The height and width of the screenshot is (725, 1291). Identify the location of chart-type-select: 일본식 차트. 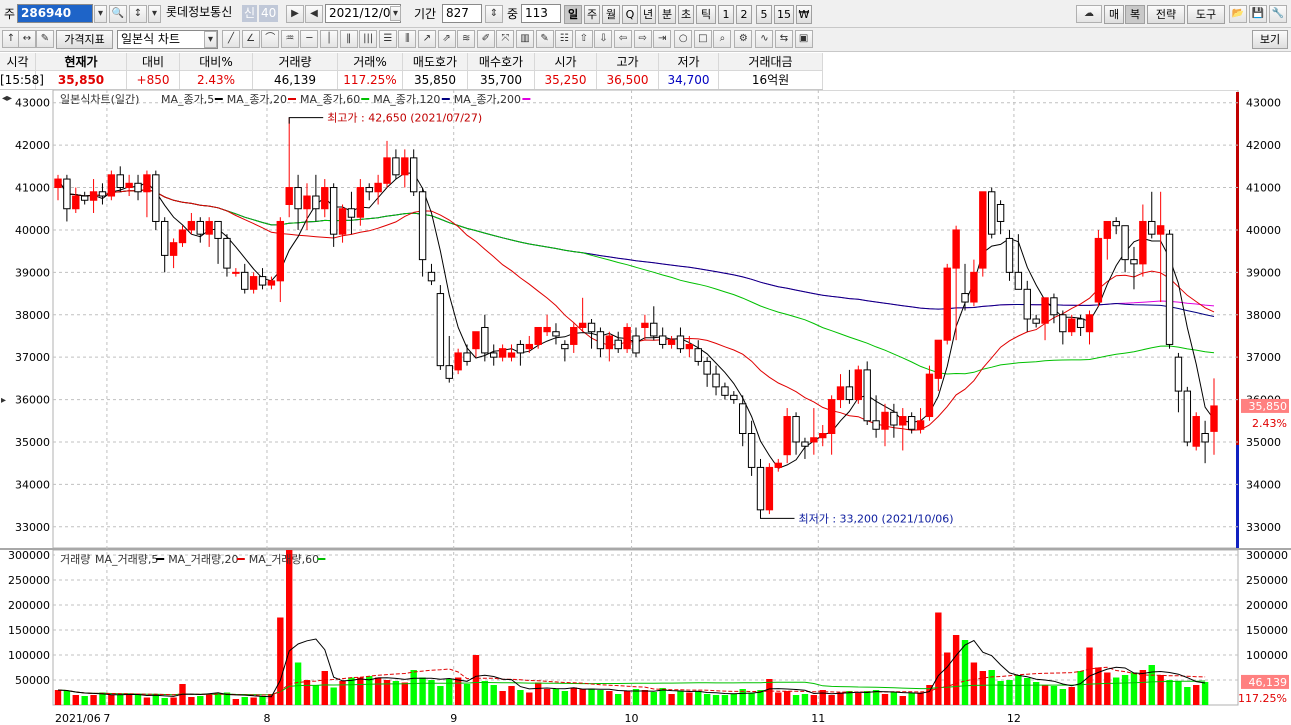
(167, 39).